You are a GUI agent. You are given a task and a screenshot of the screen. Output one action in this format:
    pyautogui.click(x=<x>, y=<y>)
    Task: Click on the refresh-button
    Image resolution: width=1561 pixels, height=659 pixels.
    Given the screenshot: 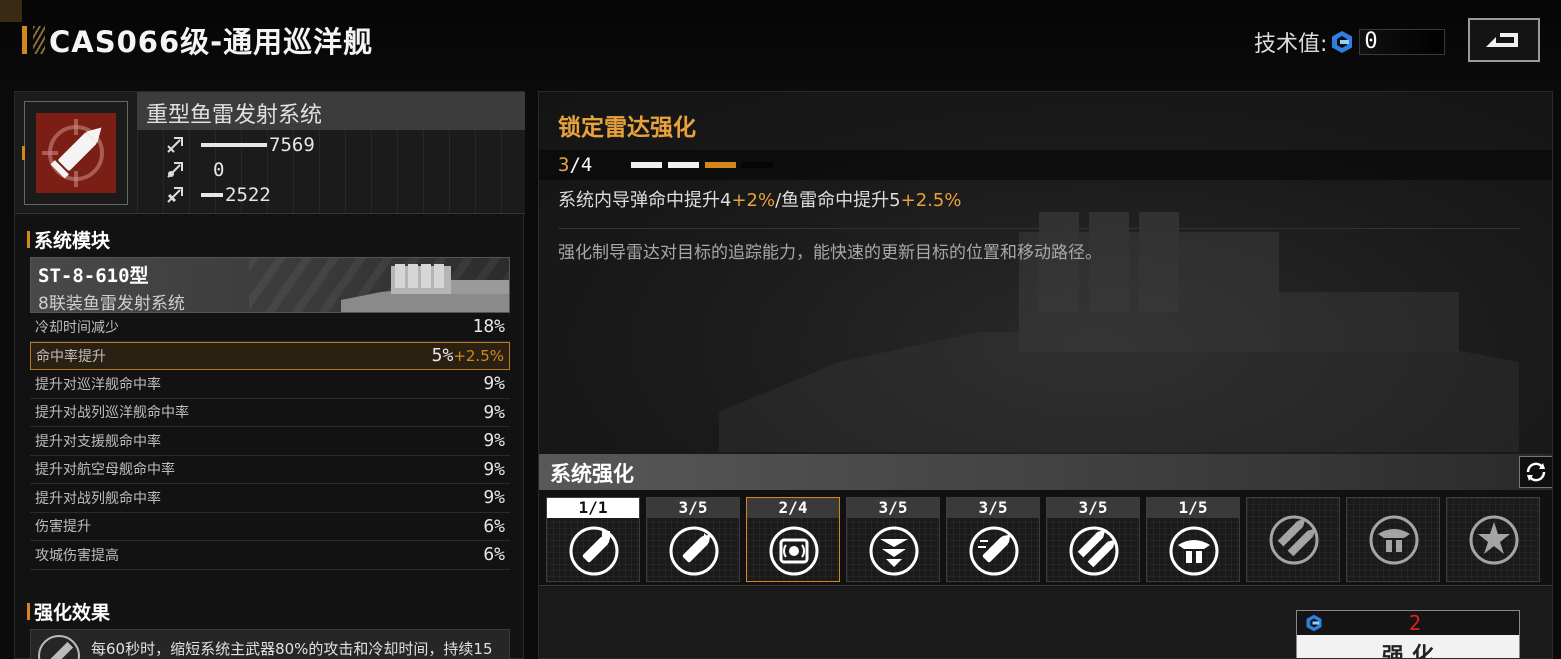 What is the action you would take?
    pyautogui.click(x=1535, y=472)
    